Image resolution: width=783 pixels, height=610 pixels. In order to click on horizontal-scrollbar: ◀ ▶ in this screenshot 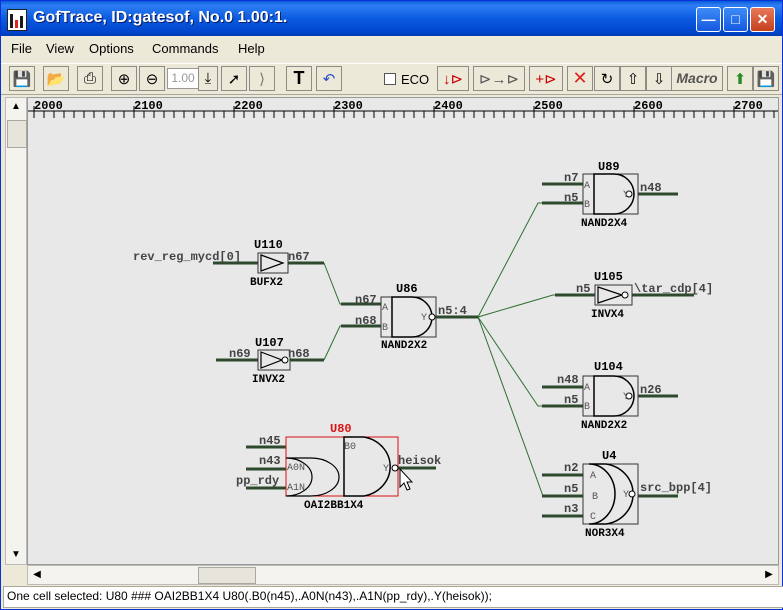, I will do `click(403, 575)`.